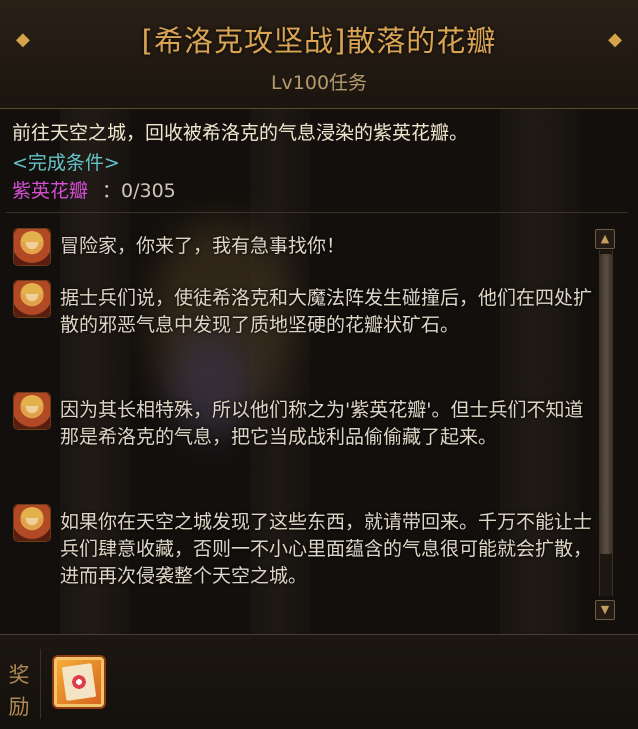  Describe the element at coordinates (319, 41) in the screenshot. I see `quest-title: [希洛克攻坚战]散落的花瓣` at that location.